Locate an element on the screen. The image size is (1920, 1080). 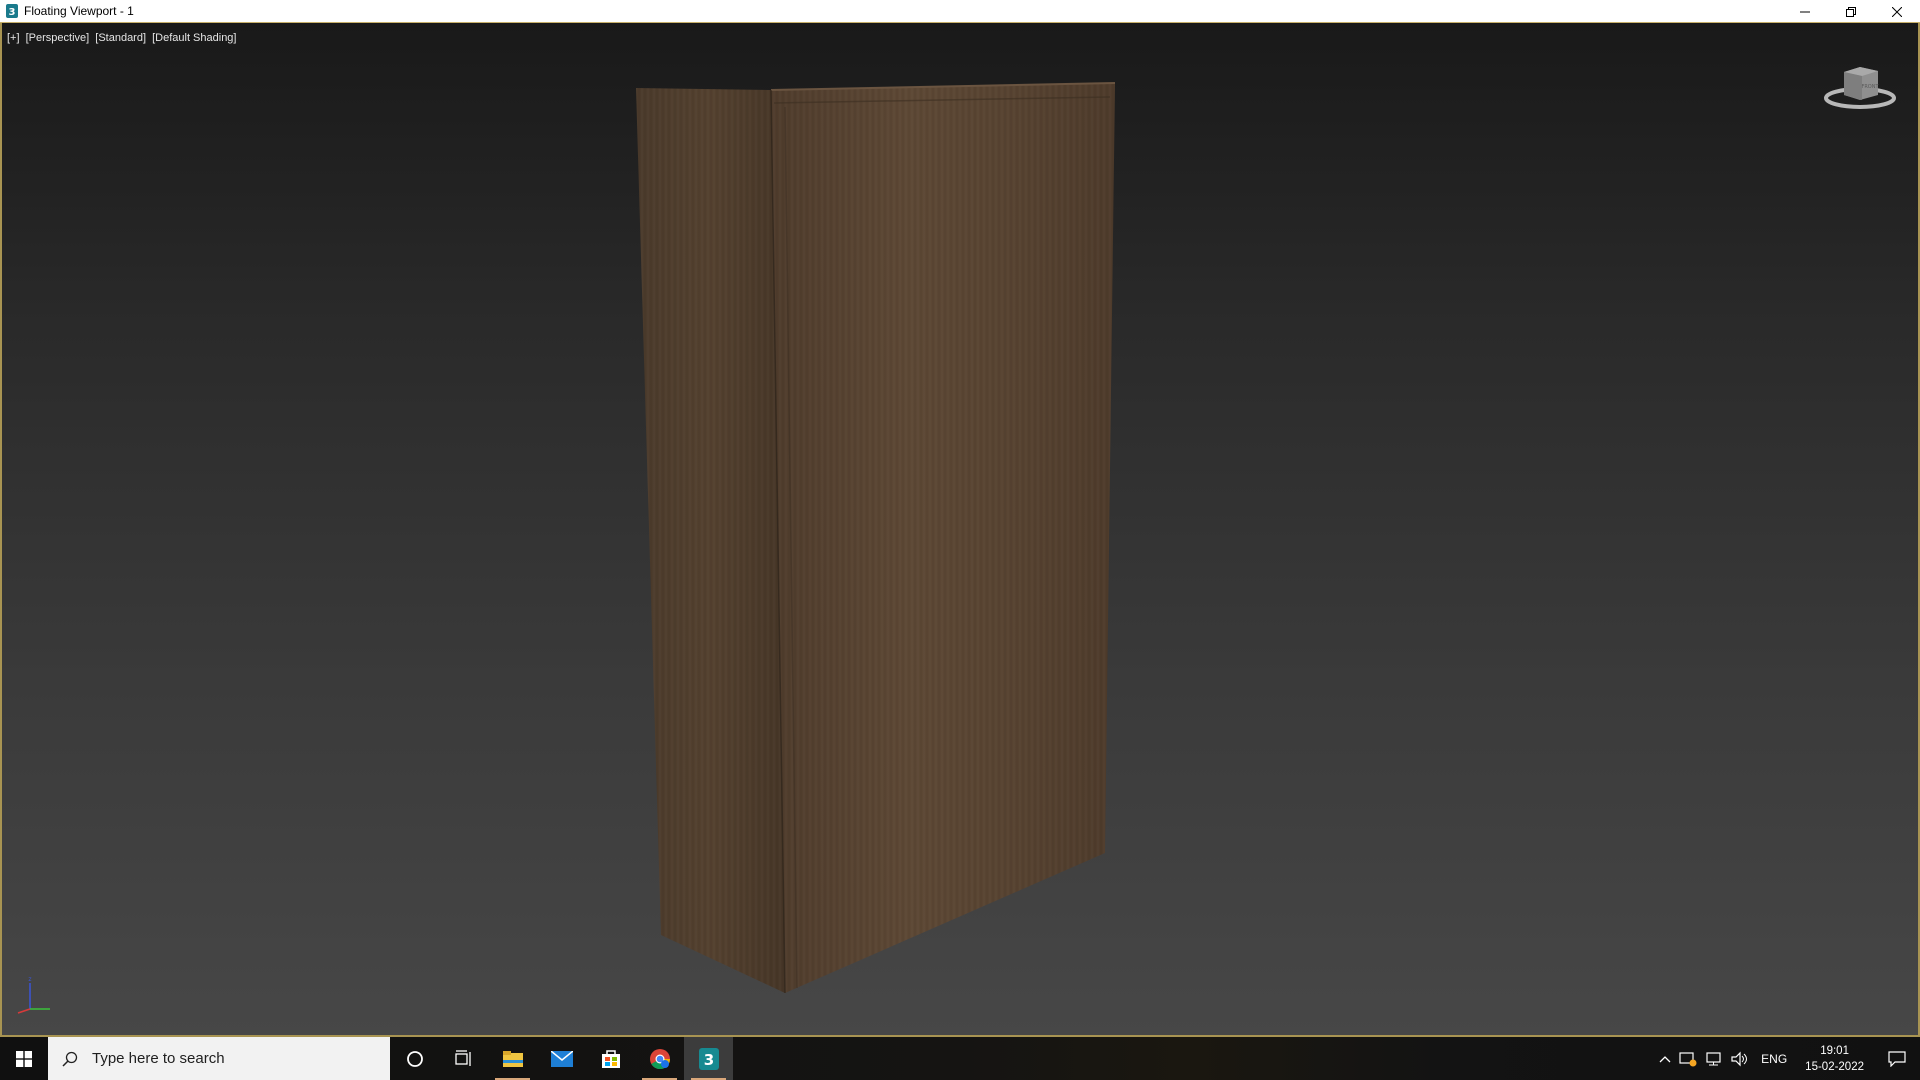
windows-update-icon is located at coordinates (1688, 1058).